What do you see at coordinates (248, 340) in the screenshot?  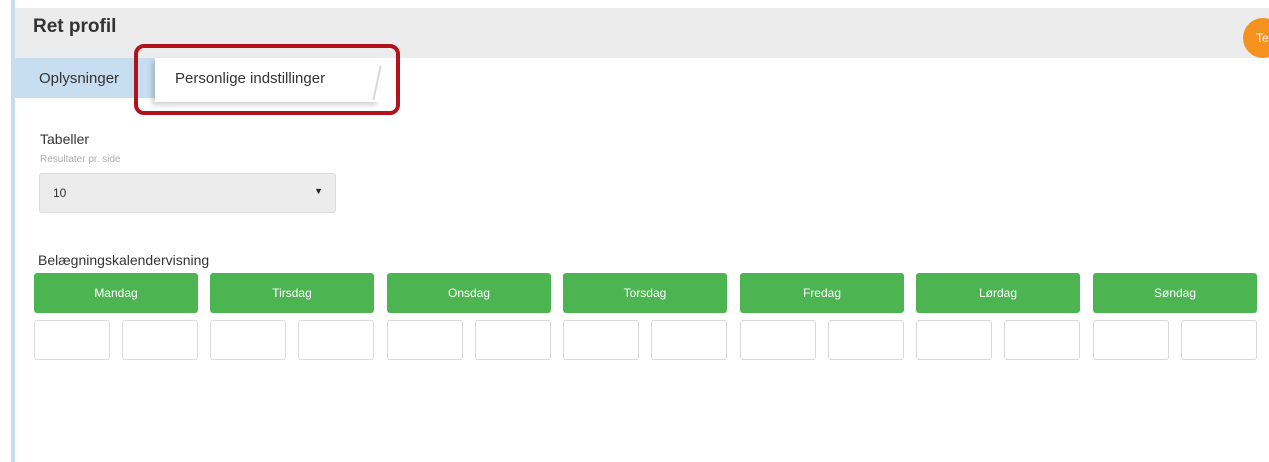 I see `tirsdag-from-input` at bounding box center [248, 340].